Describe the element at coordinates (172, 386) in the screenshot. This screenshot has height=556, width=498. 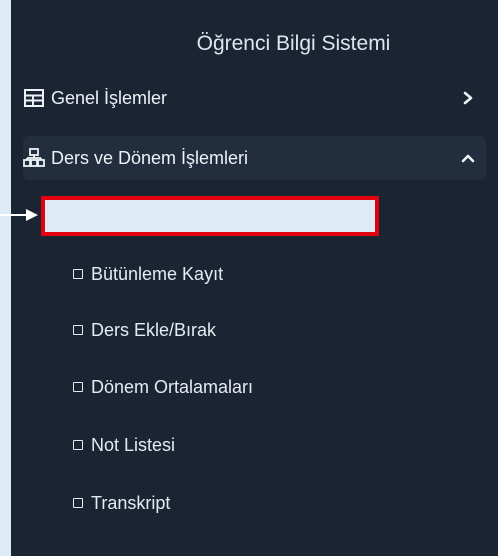
I see `submenu-label: Dönem Ortalamaları` at that location.